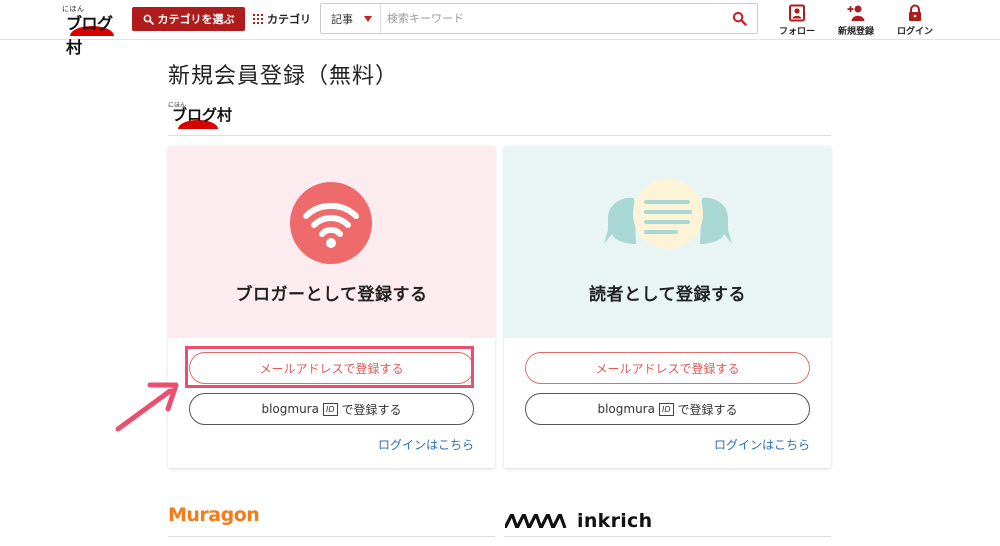  I want to click on login-label: ログイン, so click(914, 32).